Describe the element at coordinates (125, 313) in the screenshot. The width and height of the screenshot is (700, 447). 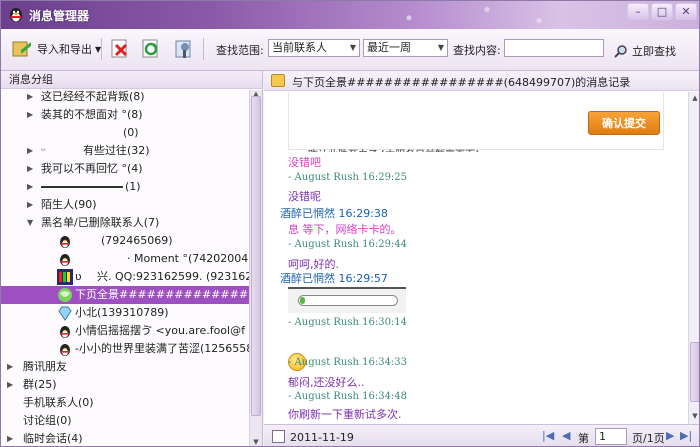
I see `contact-item: 小北(139310789)` at that location.